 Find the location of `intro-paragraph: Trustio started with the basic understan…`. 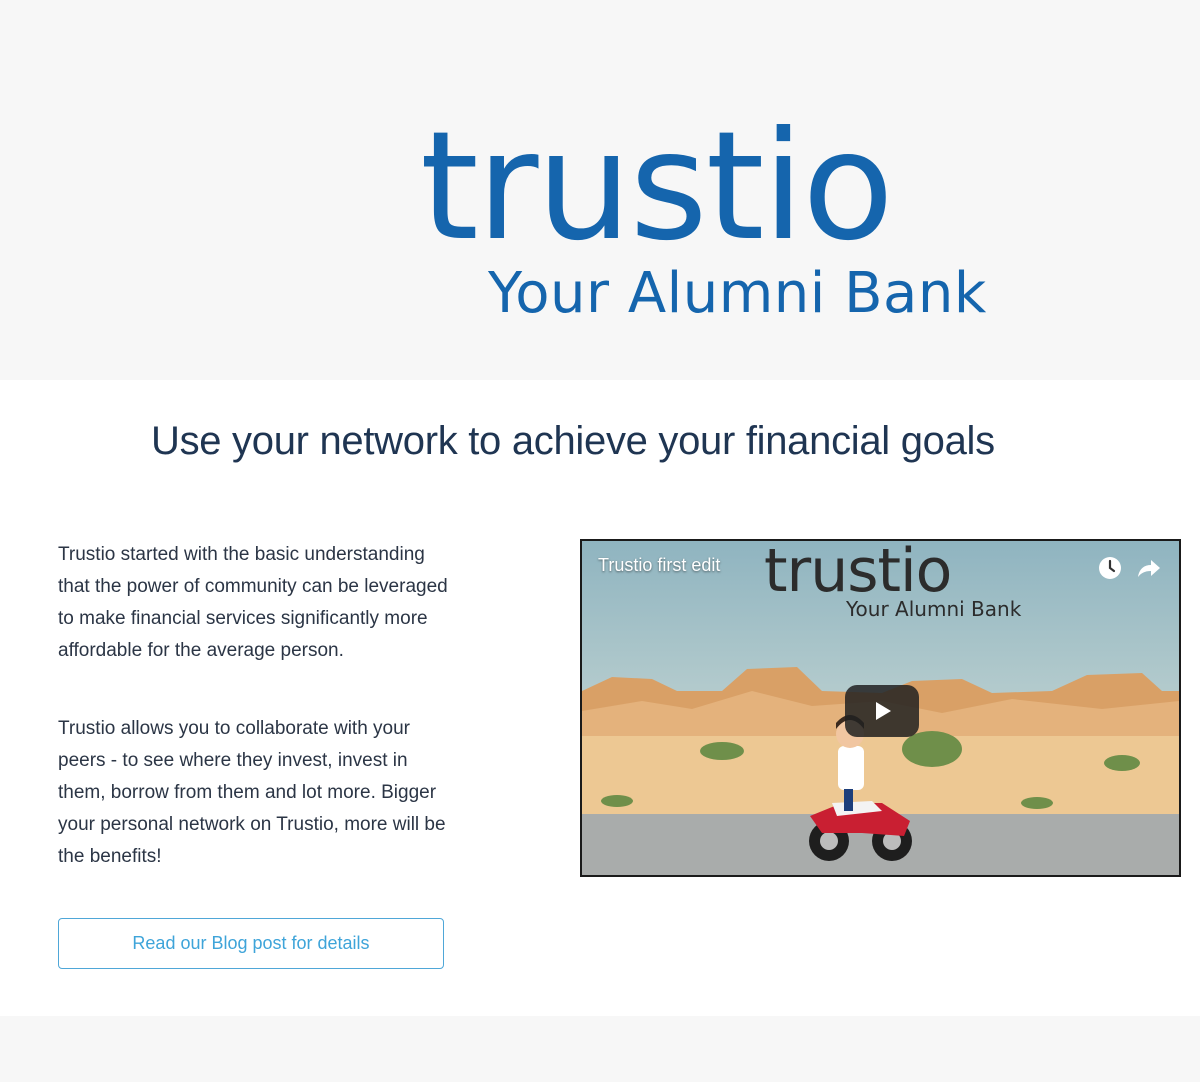

intro-paragraph: Trustio started with the basic understan… is located at coordinates (253, 602).